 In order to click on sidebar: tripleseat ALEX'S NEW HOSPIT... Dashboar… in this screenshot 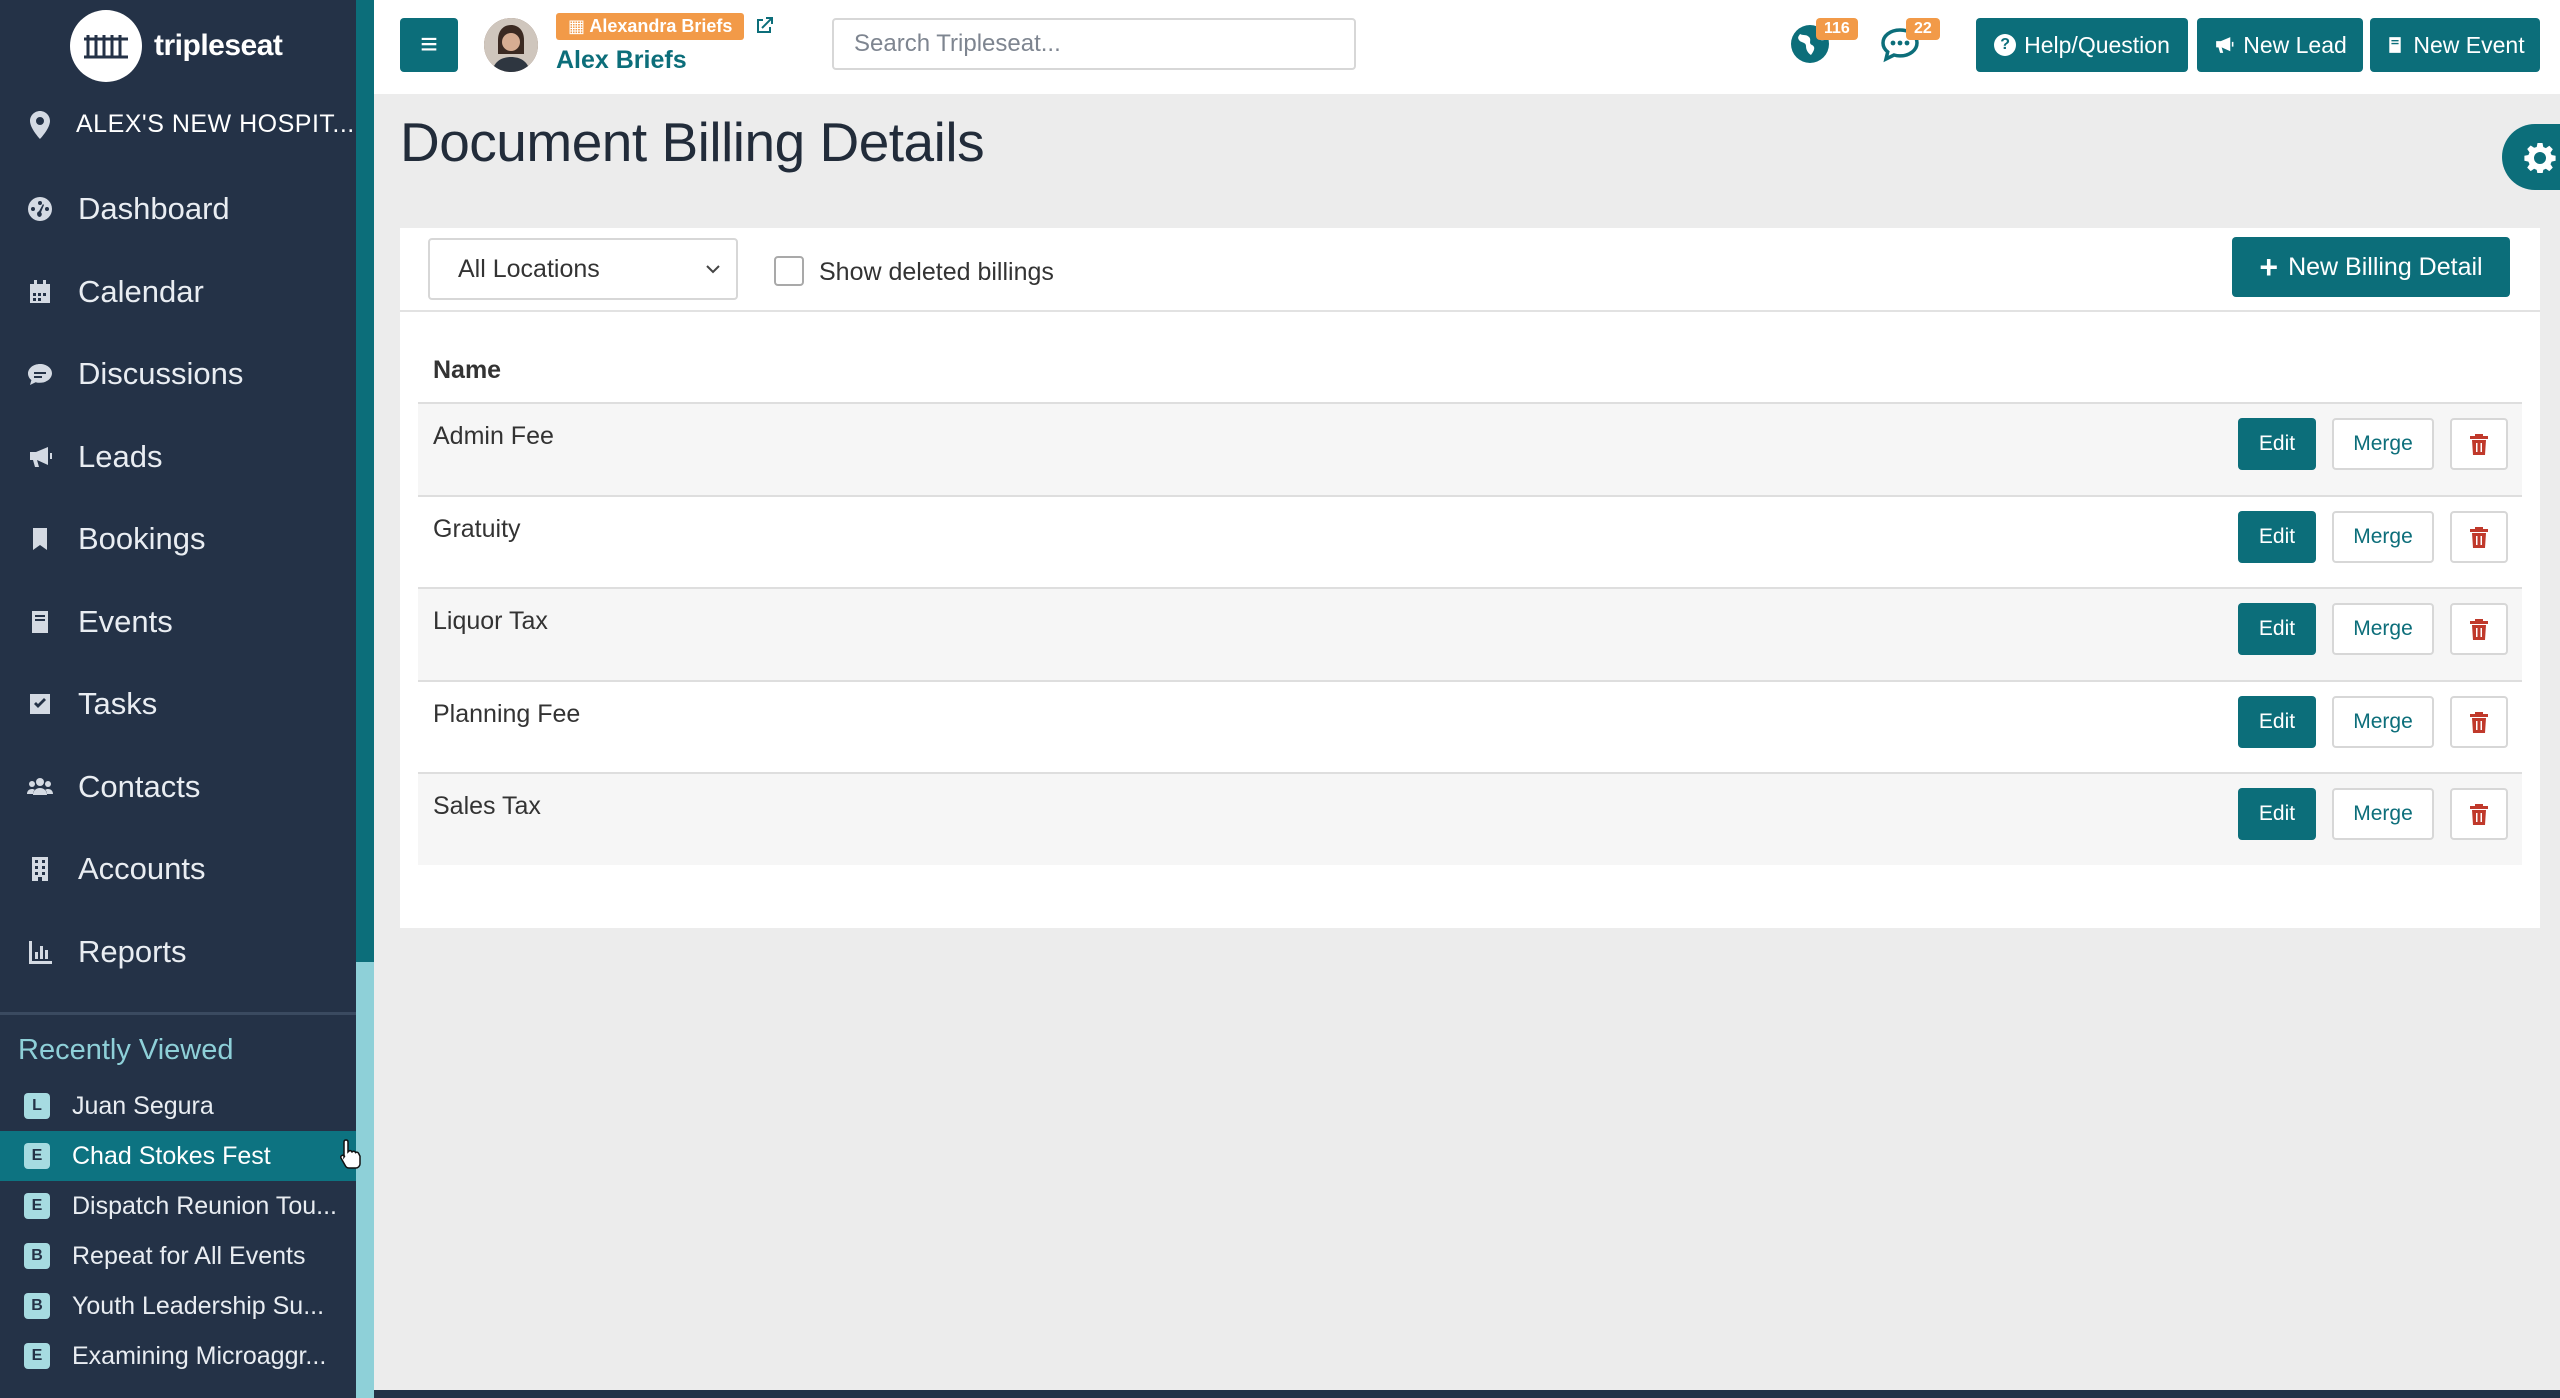, I will do `click(178, 699)`.